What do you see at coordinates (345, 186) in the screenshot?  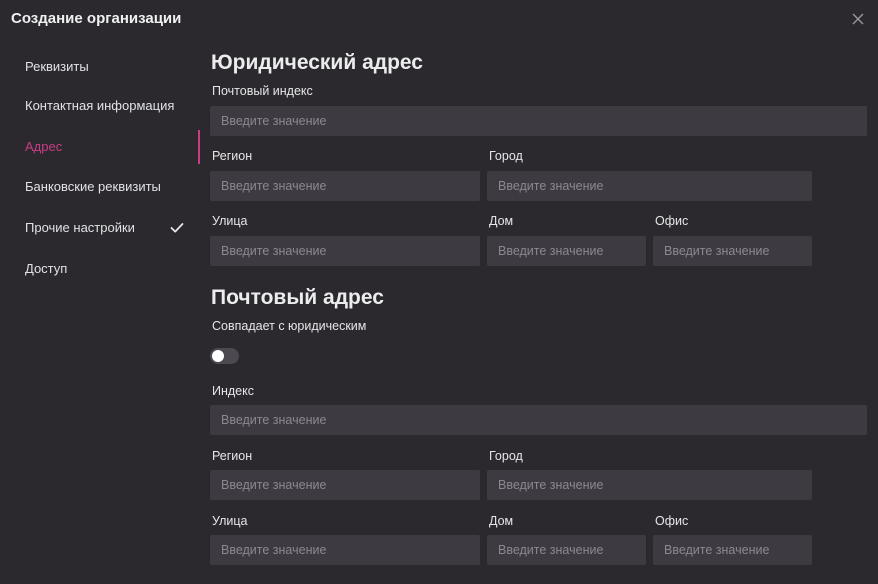 I see `region-input` at bounding box center [345, 186].